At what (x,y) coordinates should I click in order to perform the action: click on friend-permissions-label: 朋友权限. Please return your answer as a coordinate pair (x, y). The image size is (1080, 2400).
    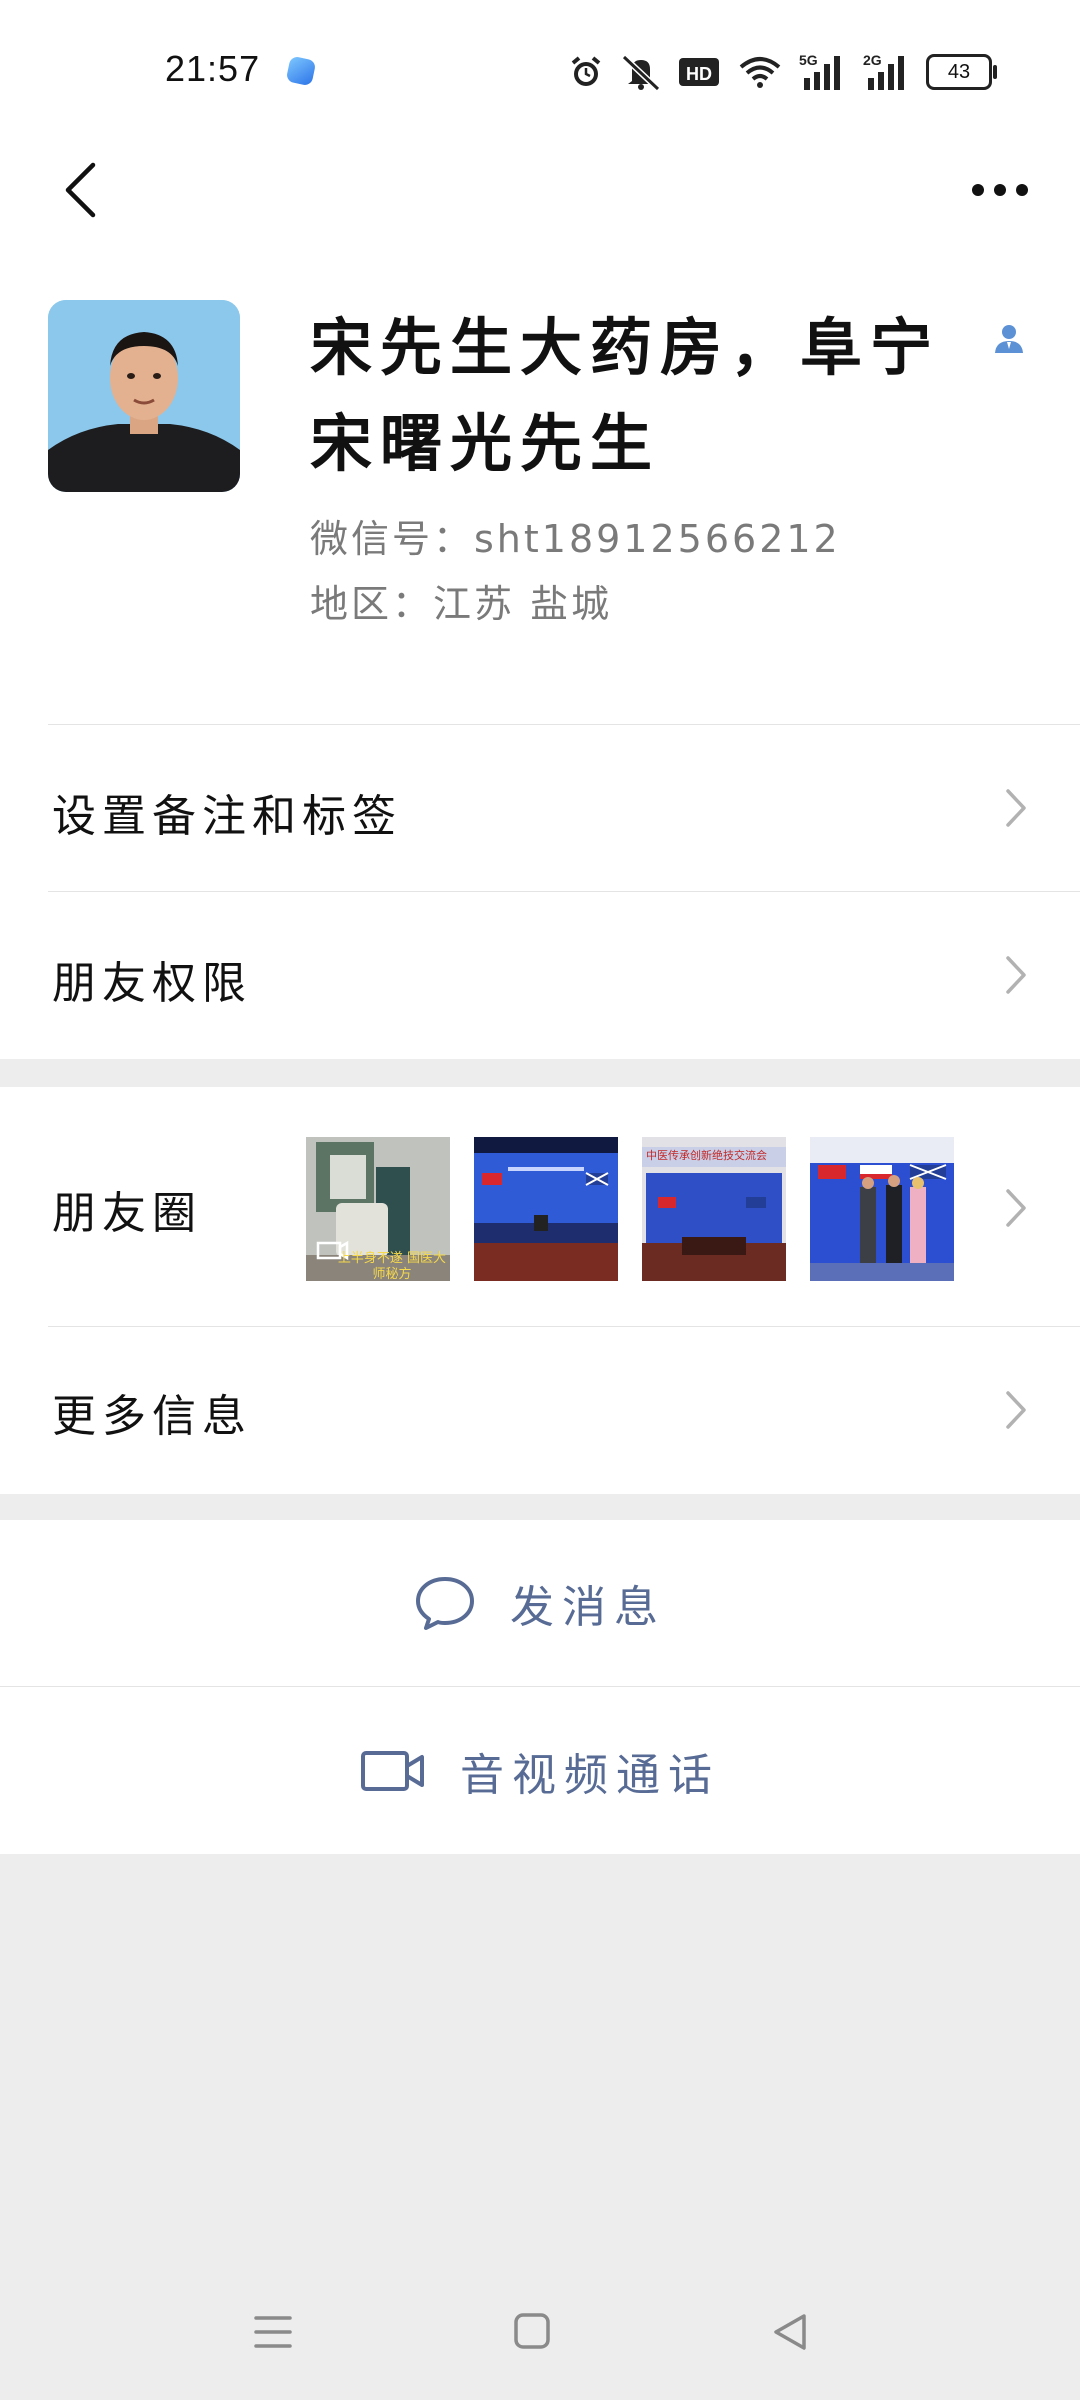
    Looking at the image, I should click on (152, 983).